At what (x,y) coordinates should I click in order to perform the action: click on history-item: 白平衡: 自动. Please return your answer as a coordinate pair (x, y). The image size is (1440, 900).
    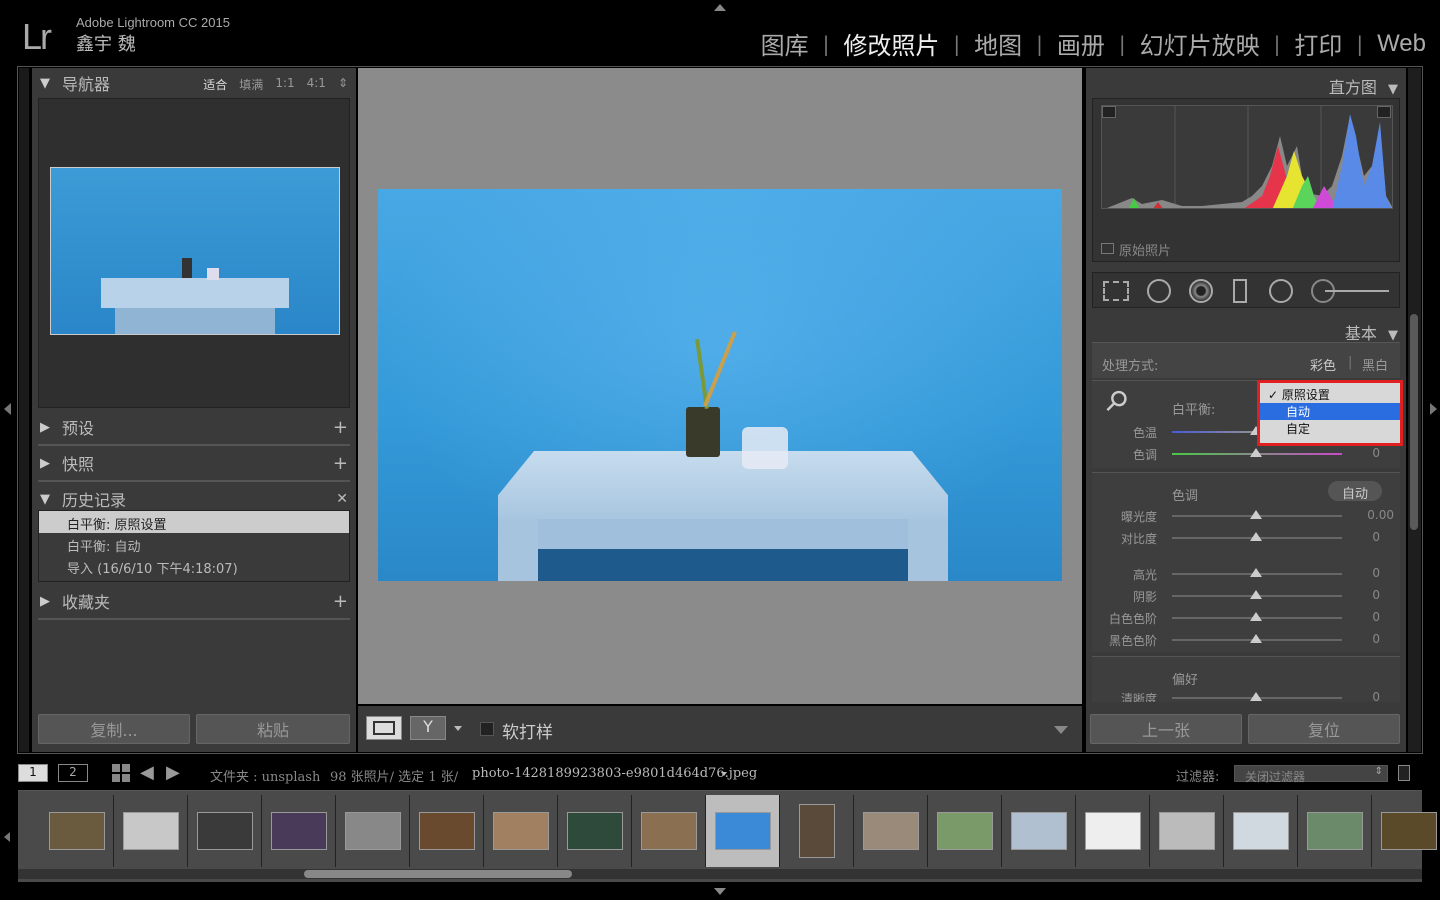
    Looking at the image, I should click on (194, 544).